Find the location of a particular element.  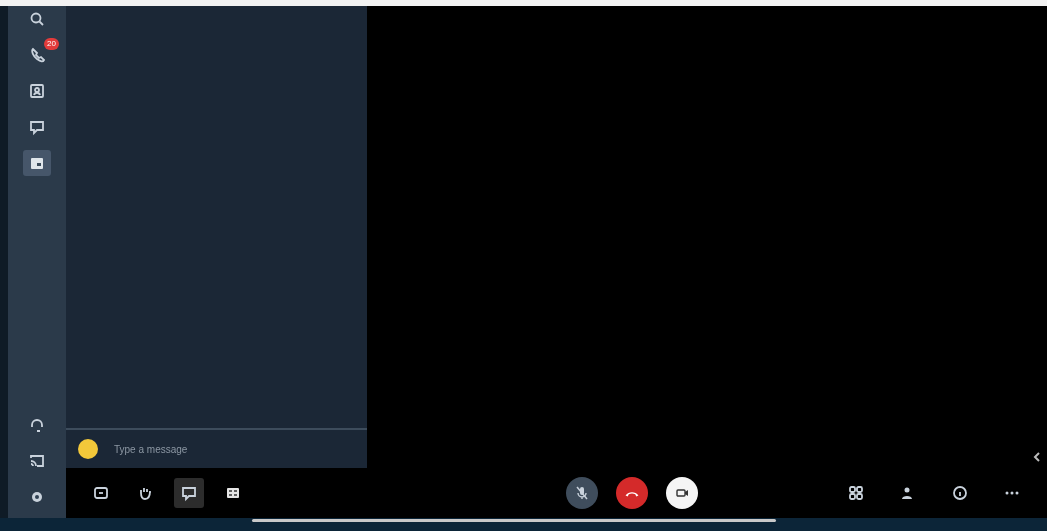

camera-button is located at coordinates (681, 493).